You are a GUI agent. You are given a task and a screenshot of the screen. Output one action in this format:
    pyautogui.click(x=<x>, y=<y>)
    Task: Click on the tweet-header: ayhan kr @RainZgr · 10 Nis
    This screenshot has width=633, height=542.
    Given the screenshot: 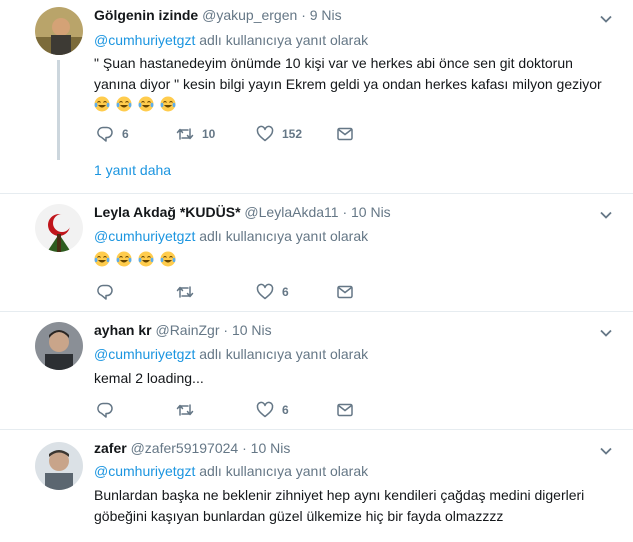 What is the action you would take?
    pyautogui.click(x=183, y=330)
    